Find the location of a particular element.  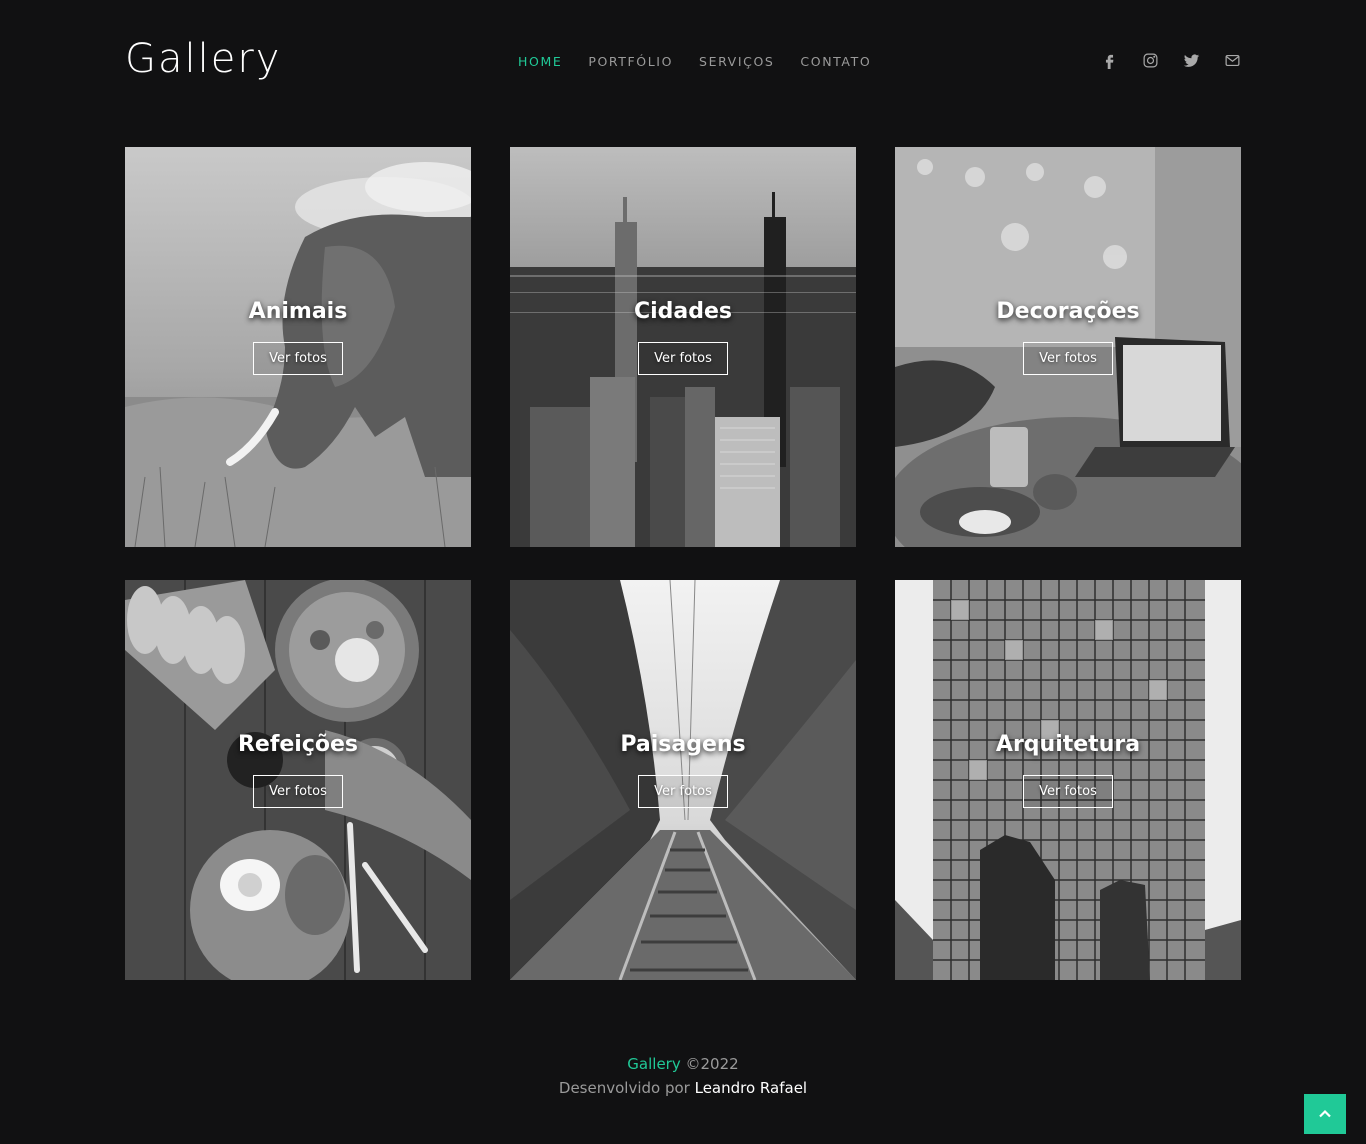

card-title: Paisagens is located at coordinates (683, 744).